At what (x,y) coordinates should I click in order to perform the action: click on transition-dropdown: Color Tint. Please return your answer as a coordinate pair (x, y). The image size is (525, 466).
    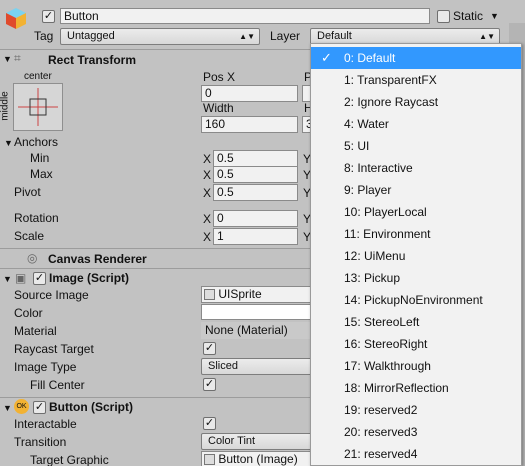
    Looking at the image, I should click on (258, 441).